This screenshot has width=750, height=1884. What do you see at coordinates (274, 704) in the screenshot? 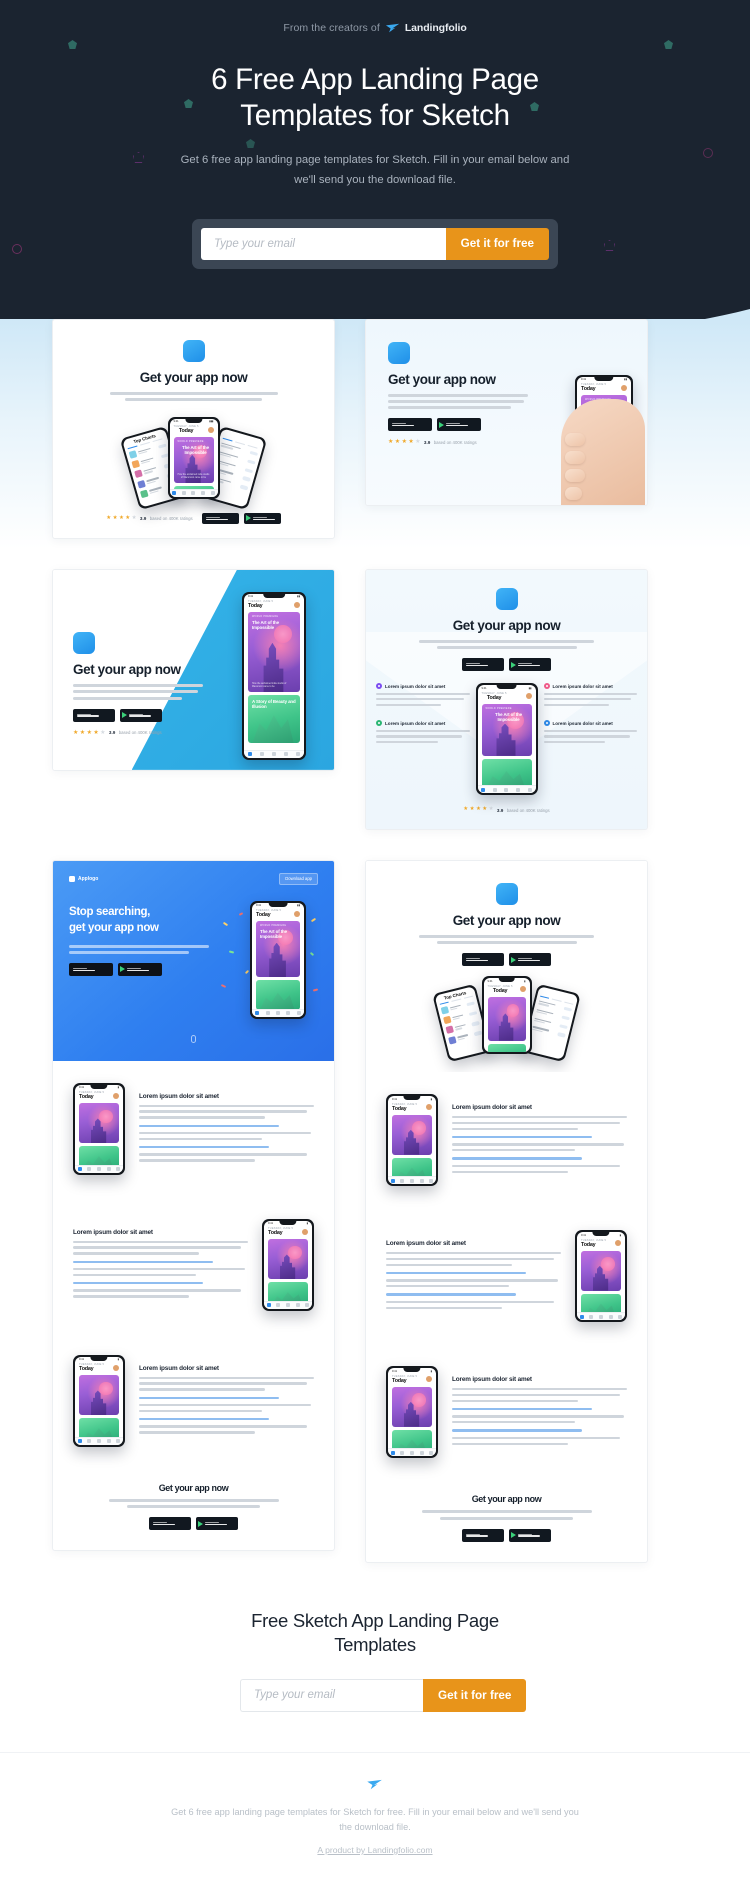
I see `card-2-title: A Story of Beauty and Illusion` at bounding box center [274, 704].